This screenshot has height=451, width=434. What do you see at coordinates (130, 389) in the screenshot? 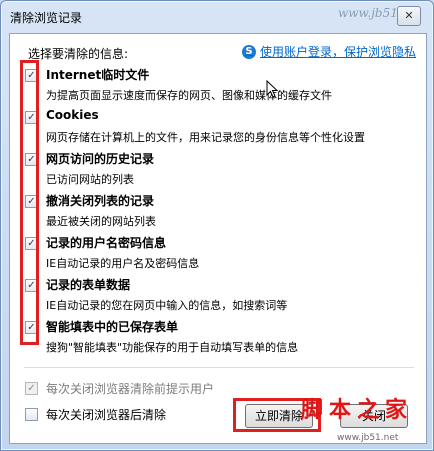
I see `option-label: 每次关闭浏览器清除前提示用户` at bounding box center [130, 389].